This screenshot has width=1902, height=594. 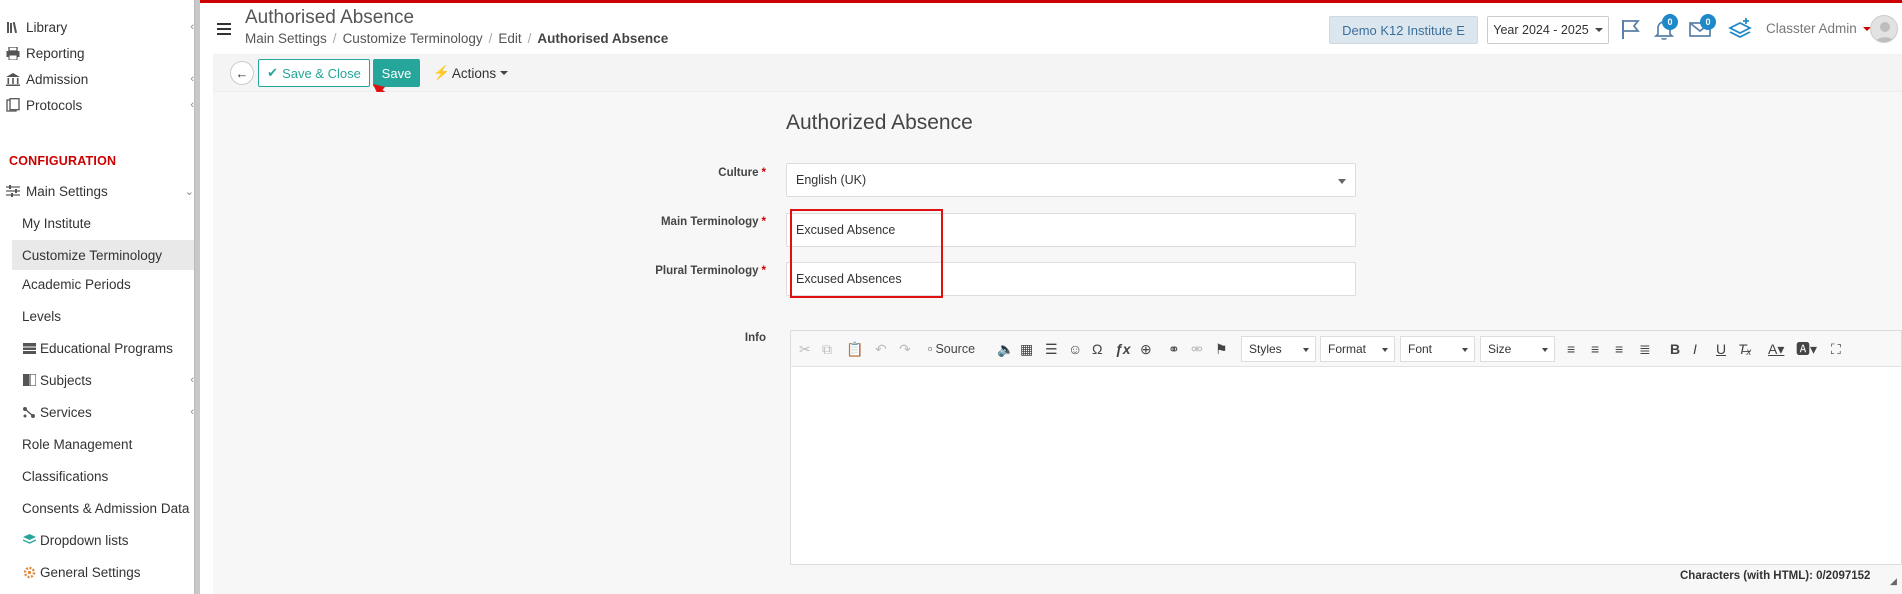 I want to click on breadcrumb-item: Customize Terminology, so click(x=413, y=38).